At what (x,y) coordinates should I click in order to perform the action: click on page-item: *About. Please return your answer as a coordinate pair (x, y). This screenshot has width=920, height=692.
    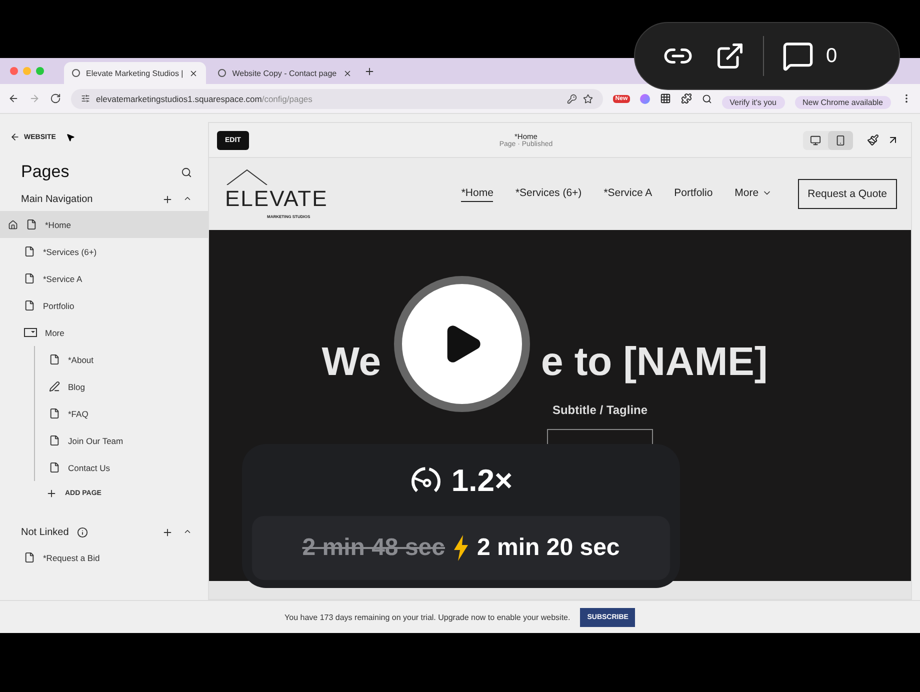
    Looking at the image, I should click on (121, 359).